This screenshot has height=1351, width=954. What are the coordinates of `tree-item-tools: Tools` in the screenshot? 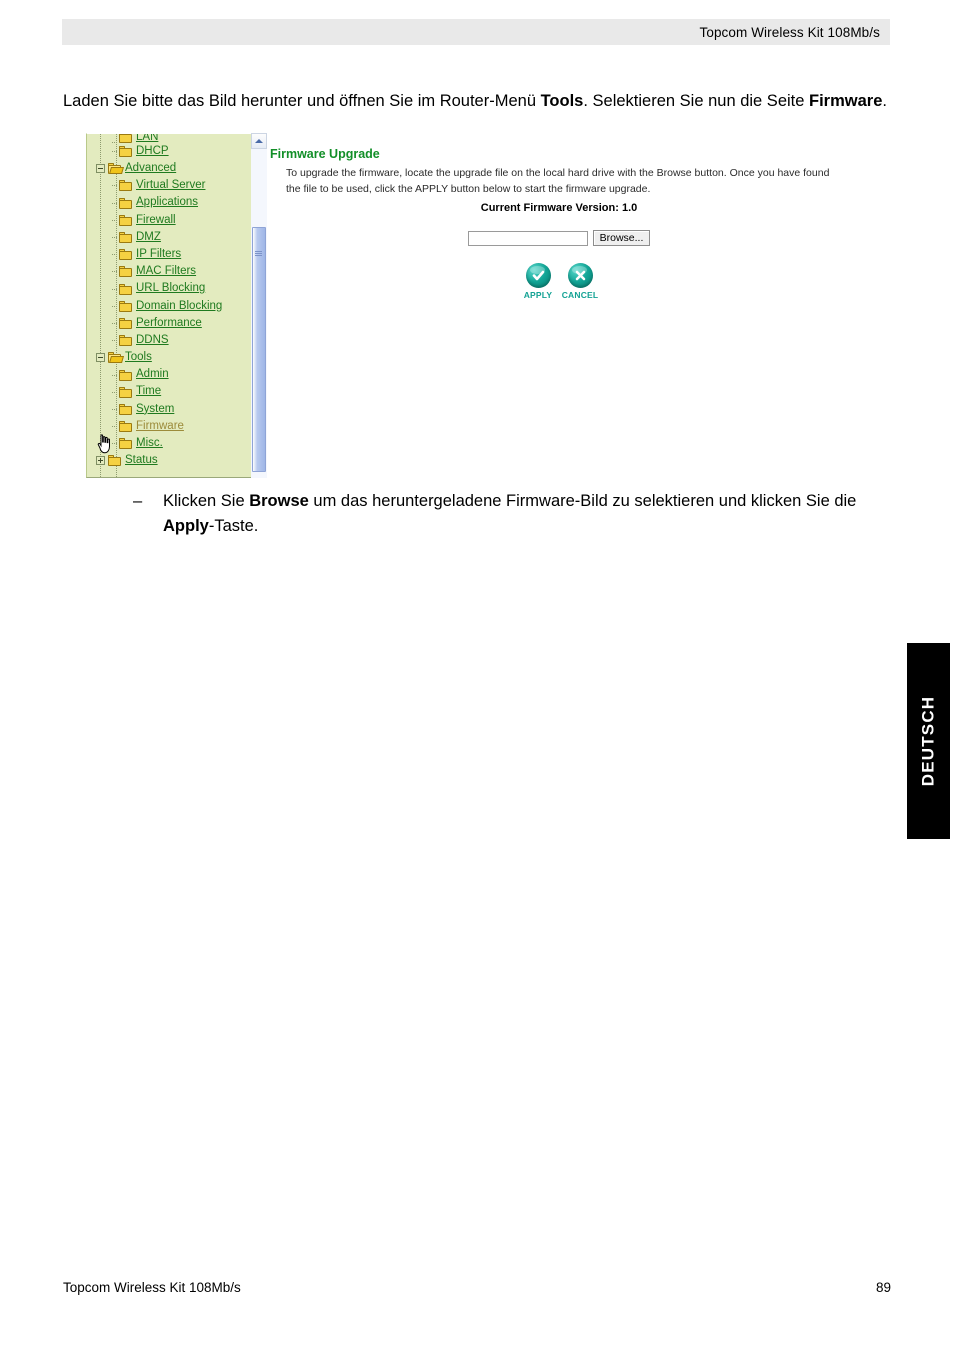 It's located at (169, 357).